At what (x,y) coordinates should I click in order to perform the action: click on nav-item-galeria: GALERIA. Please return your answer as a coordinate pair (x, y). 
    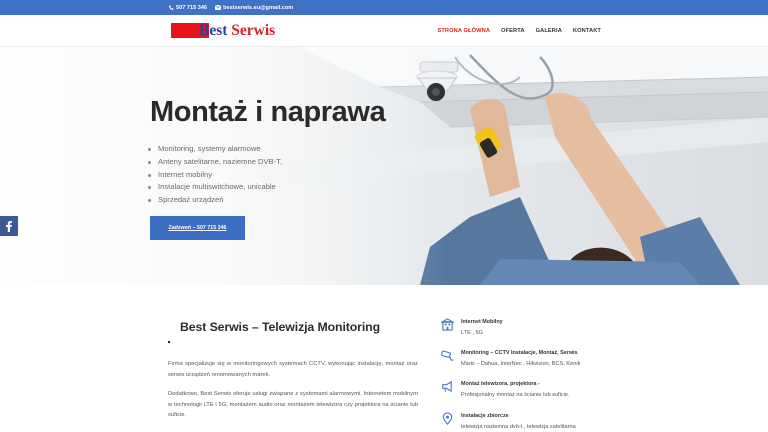
    Looking at the image, I should click on (549, 31).